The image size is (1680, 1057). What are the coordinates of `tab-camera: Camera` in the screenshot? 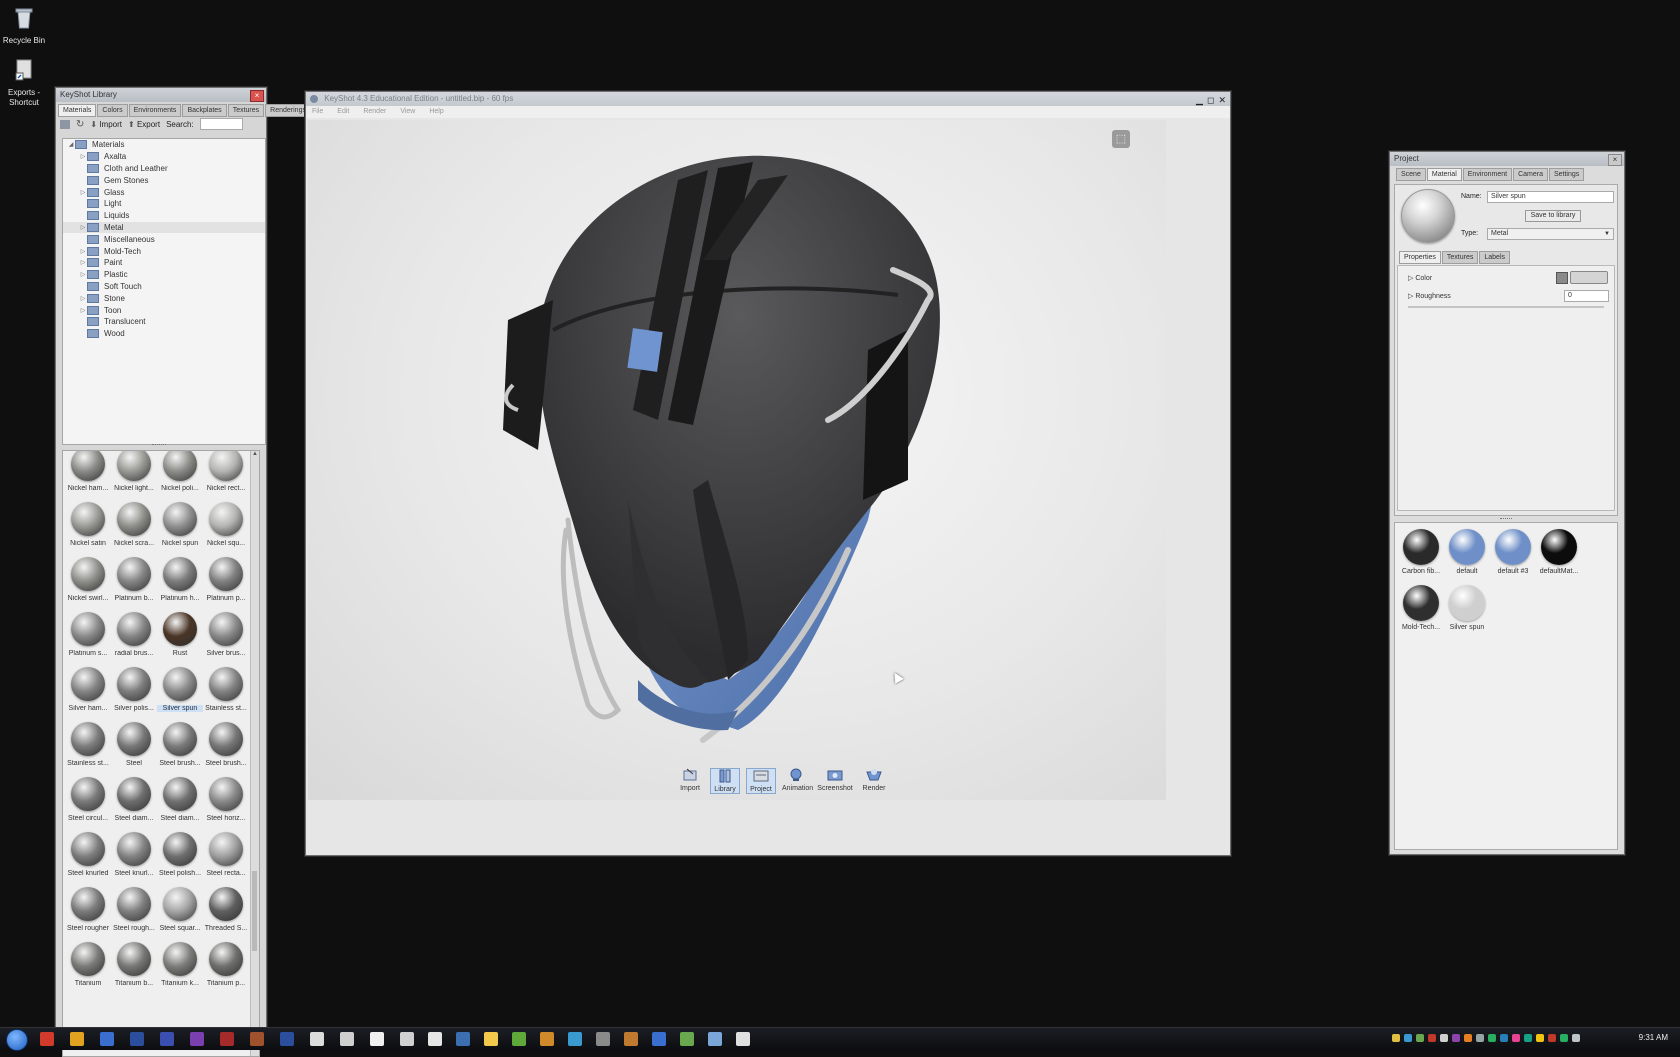 It's located at (1530, 174).